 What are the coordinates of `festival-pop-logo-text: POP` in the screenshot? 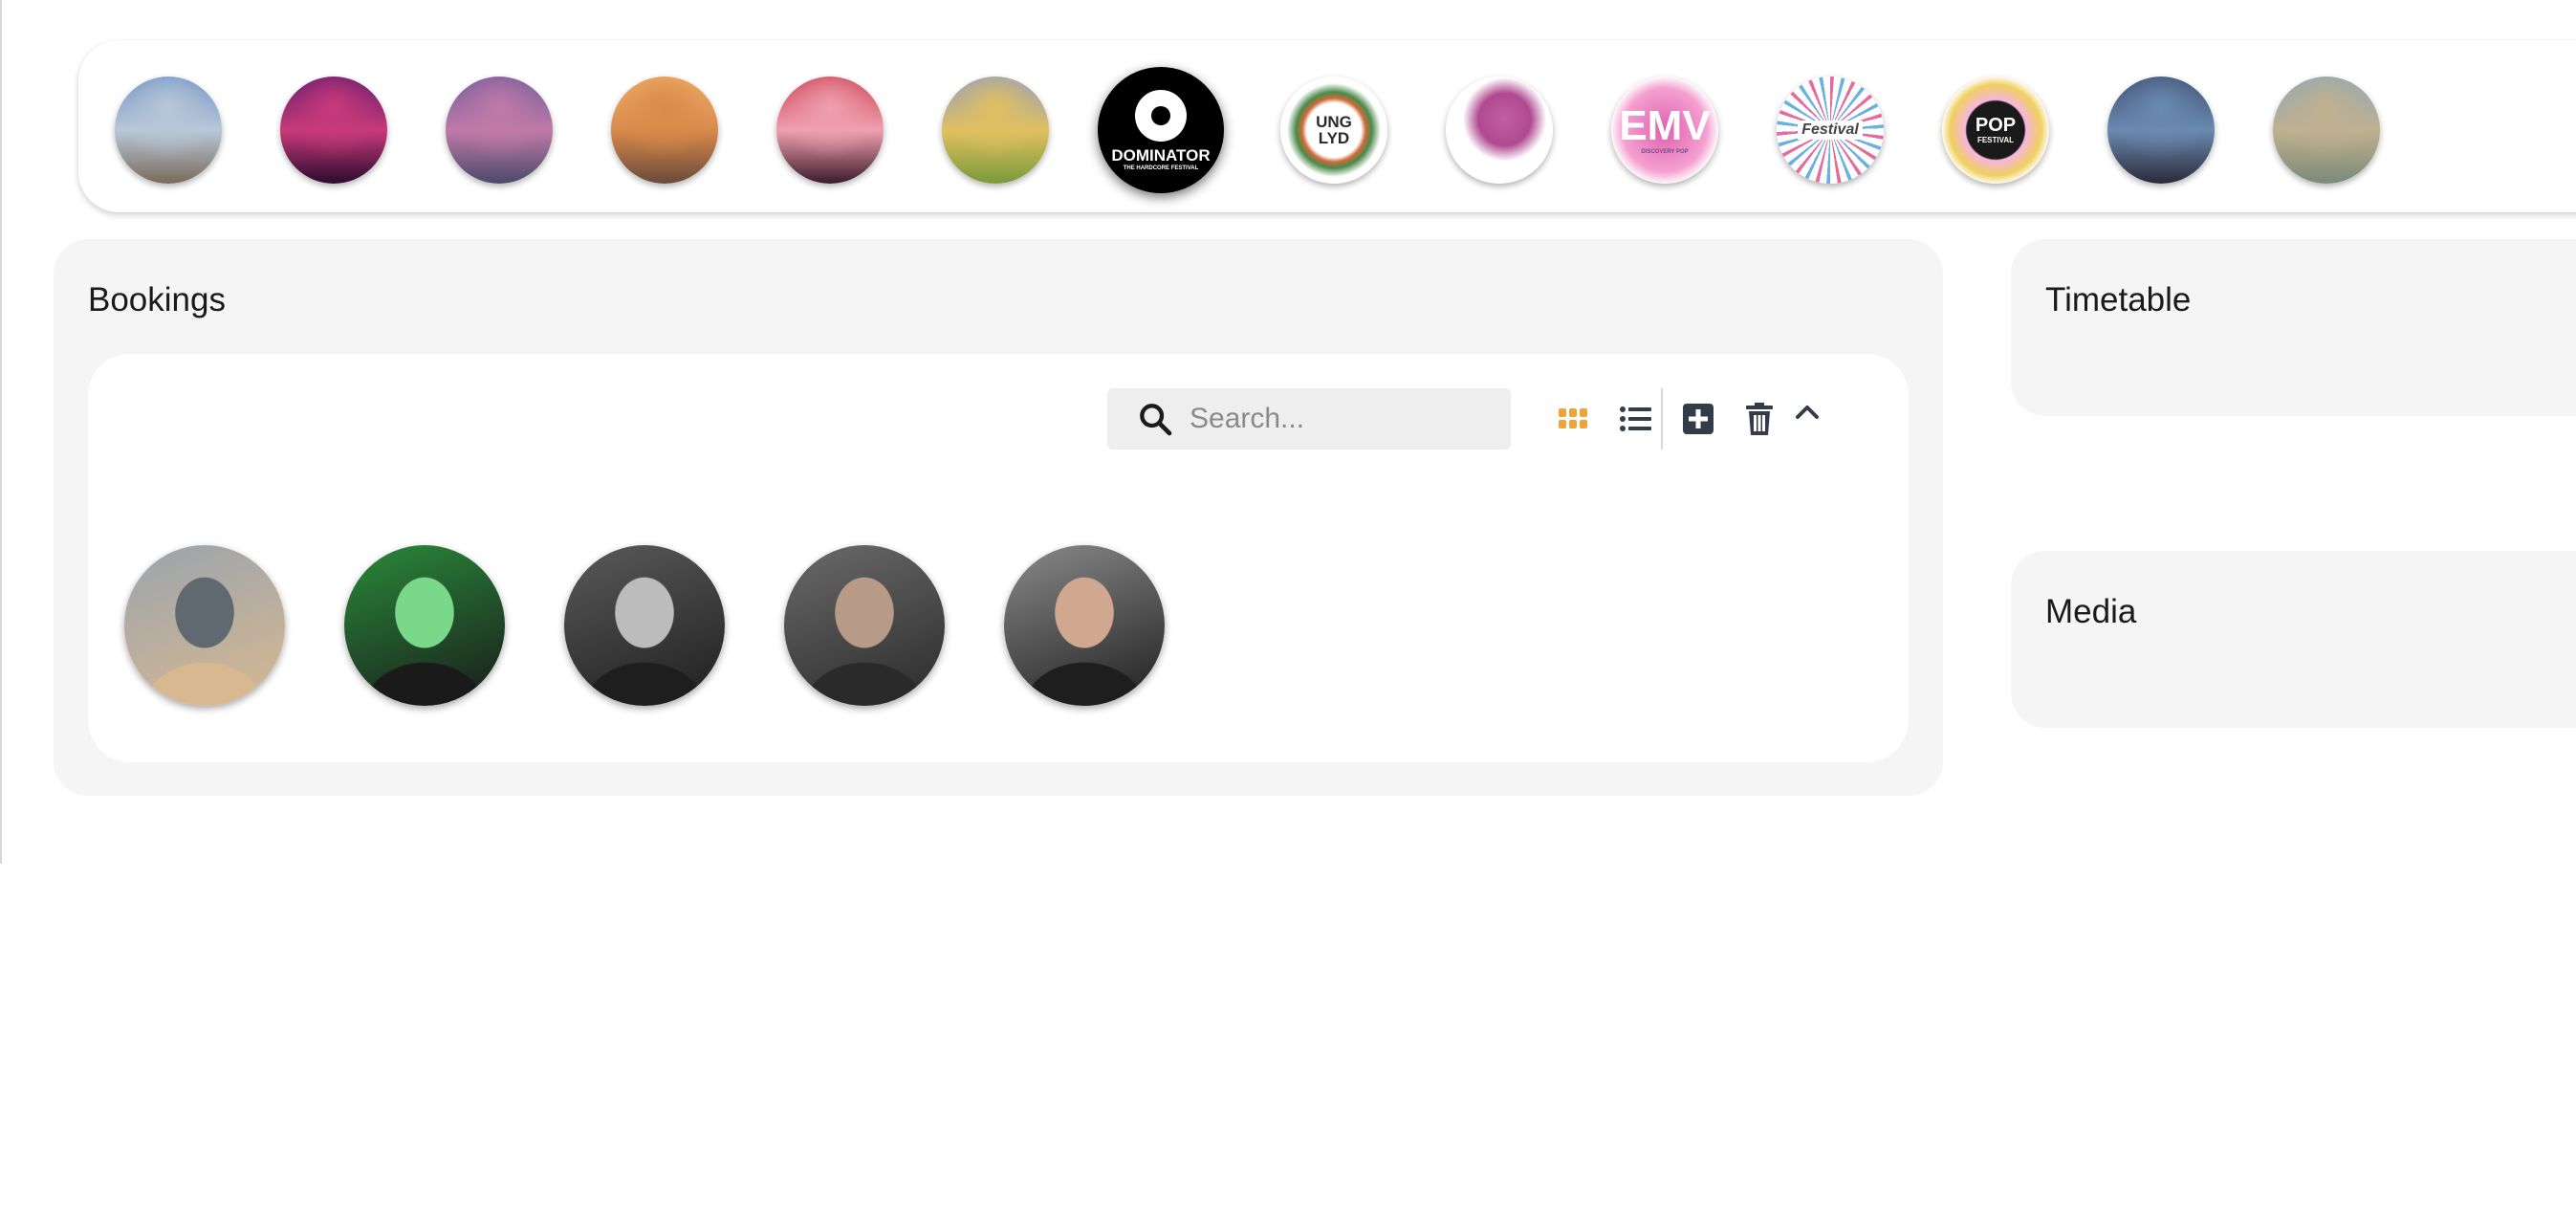 It's located at (1996, 125).